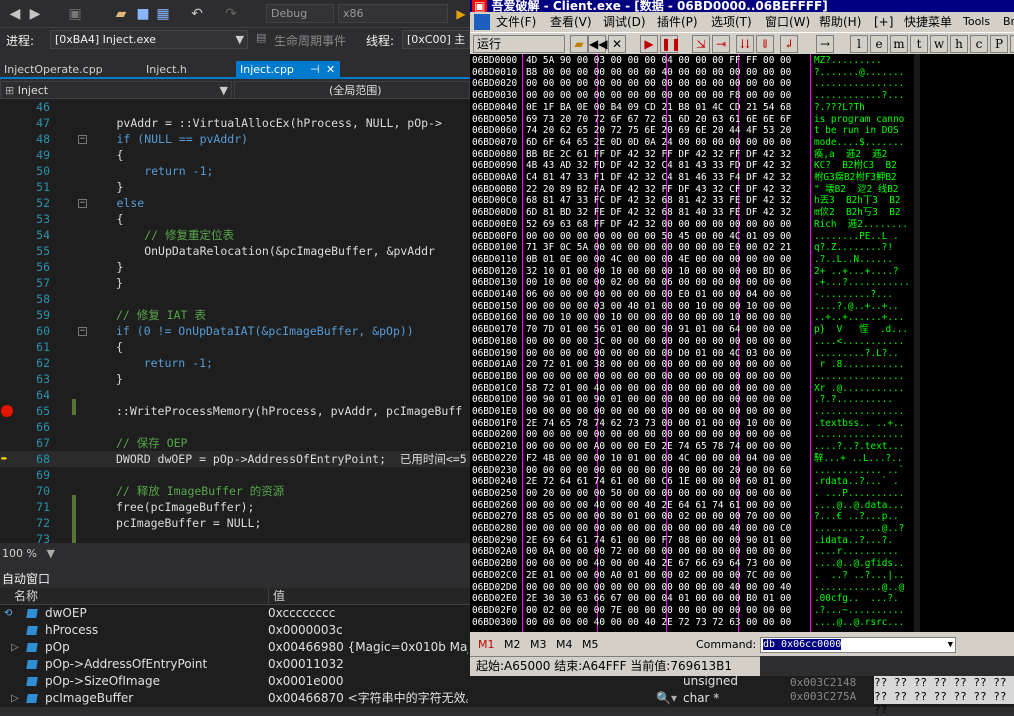 This screenshot has width=1014, height=716. What do you see at coordinates (15, 14) in the screenshot?
I see `back-icon: ◀` at bounding box center [15, 14].